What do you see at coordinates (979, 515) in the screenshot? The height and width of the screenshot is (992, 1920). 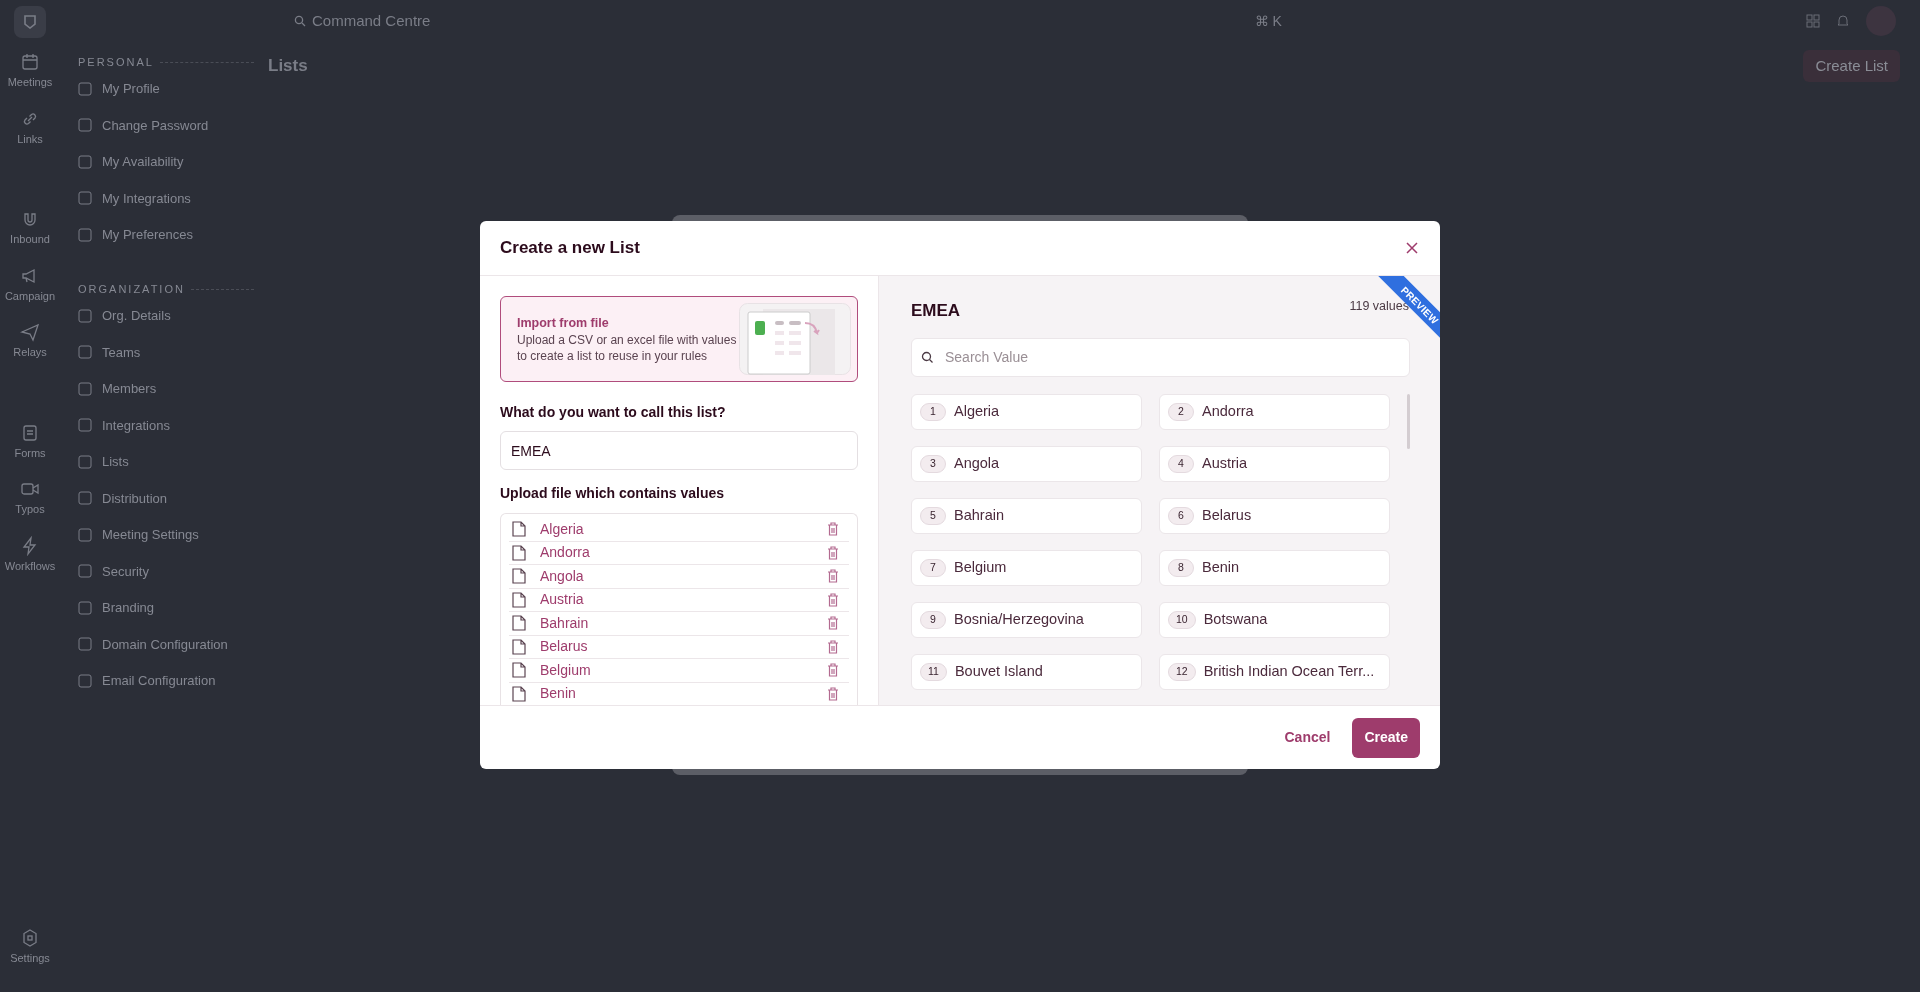 I see `value-label: Bahrain` at bounding box center [979, 515].